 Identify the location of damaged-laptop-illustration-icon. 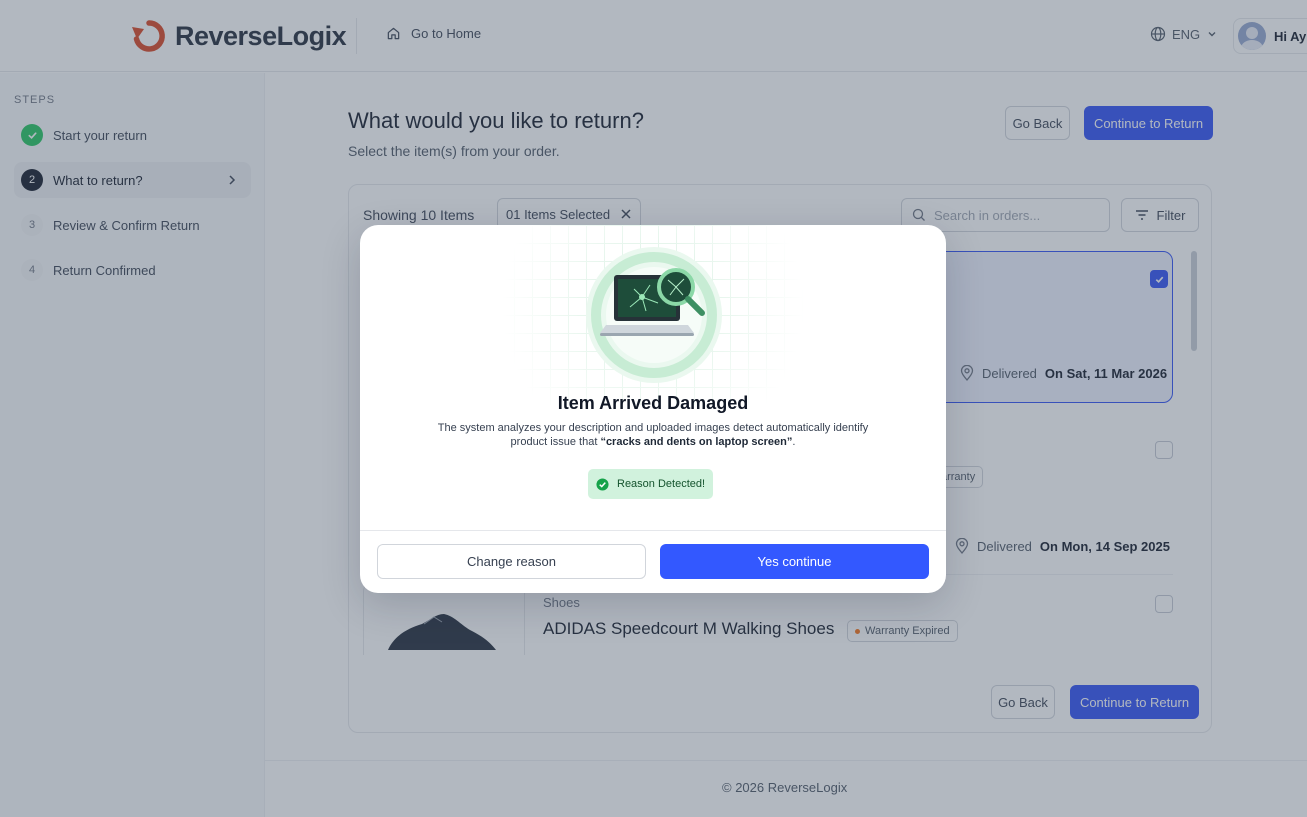
(654, 315).